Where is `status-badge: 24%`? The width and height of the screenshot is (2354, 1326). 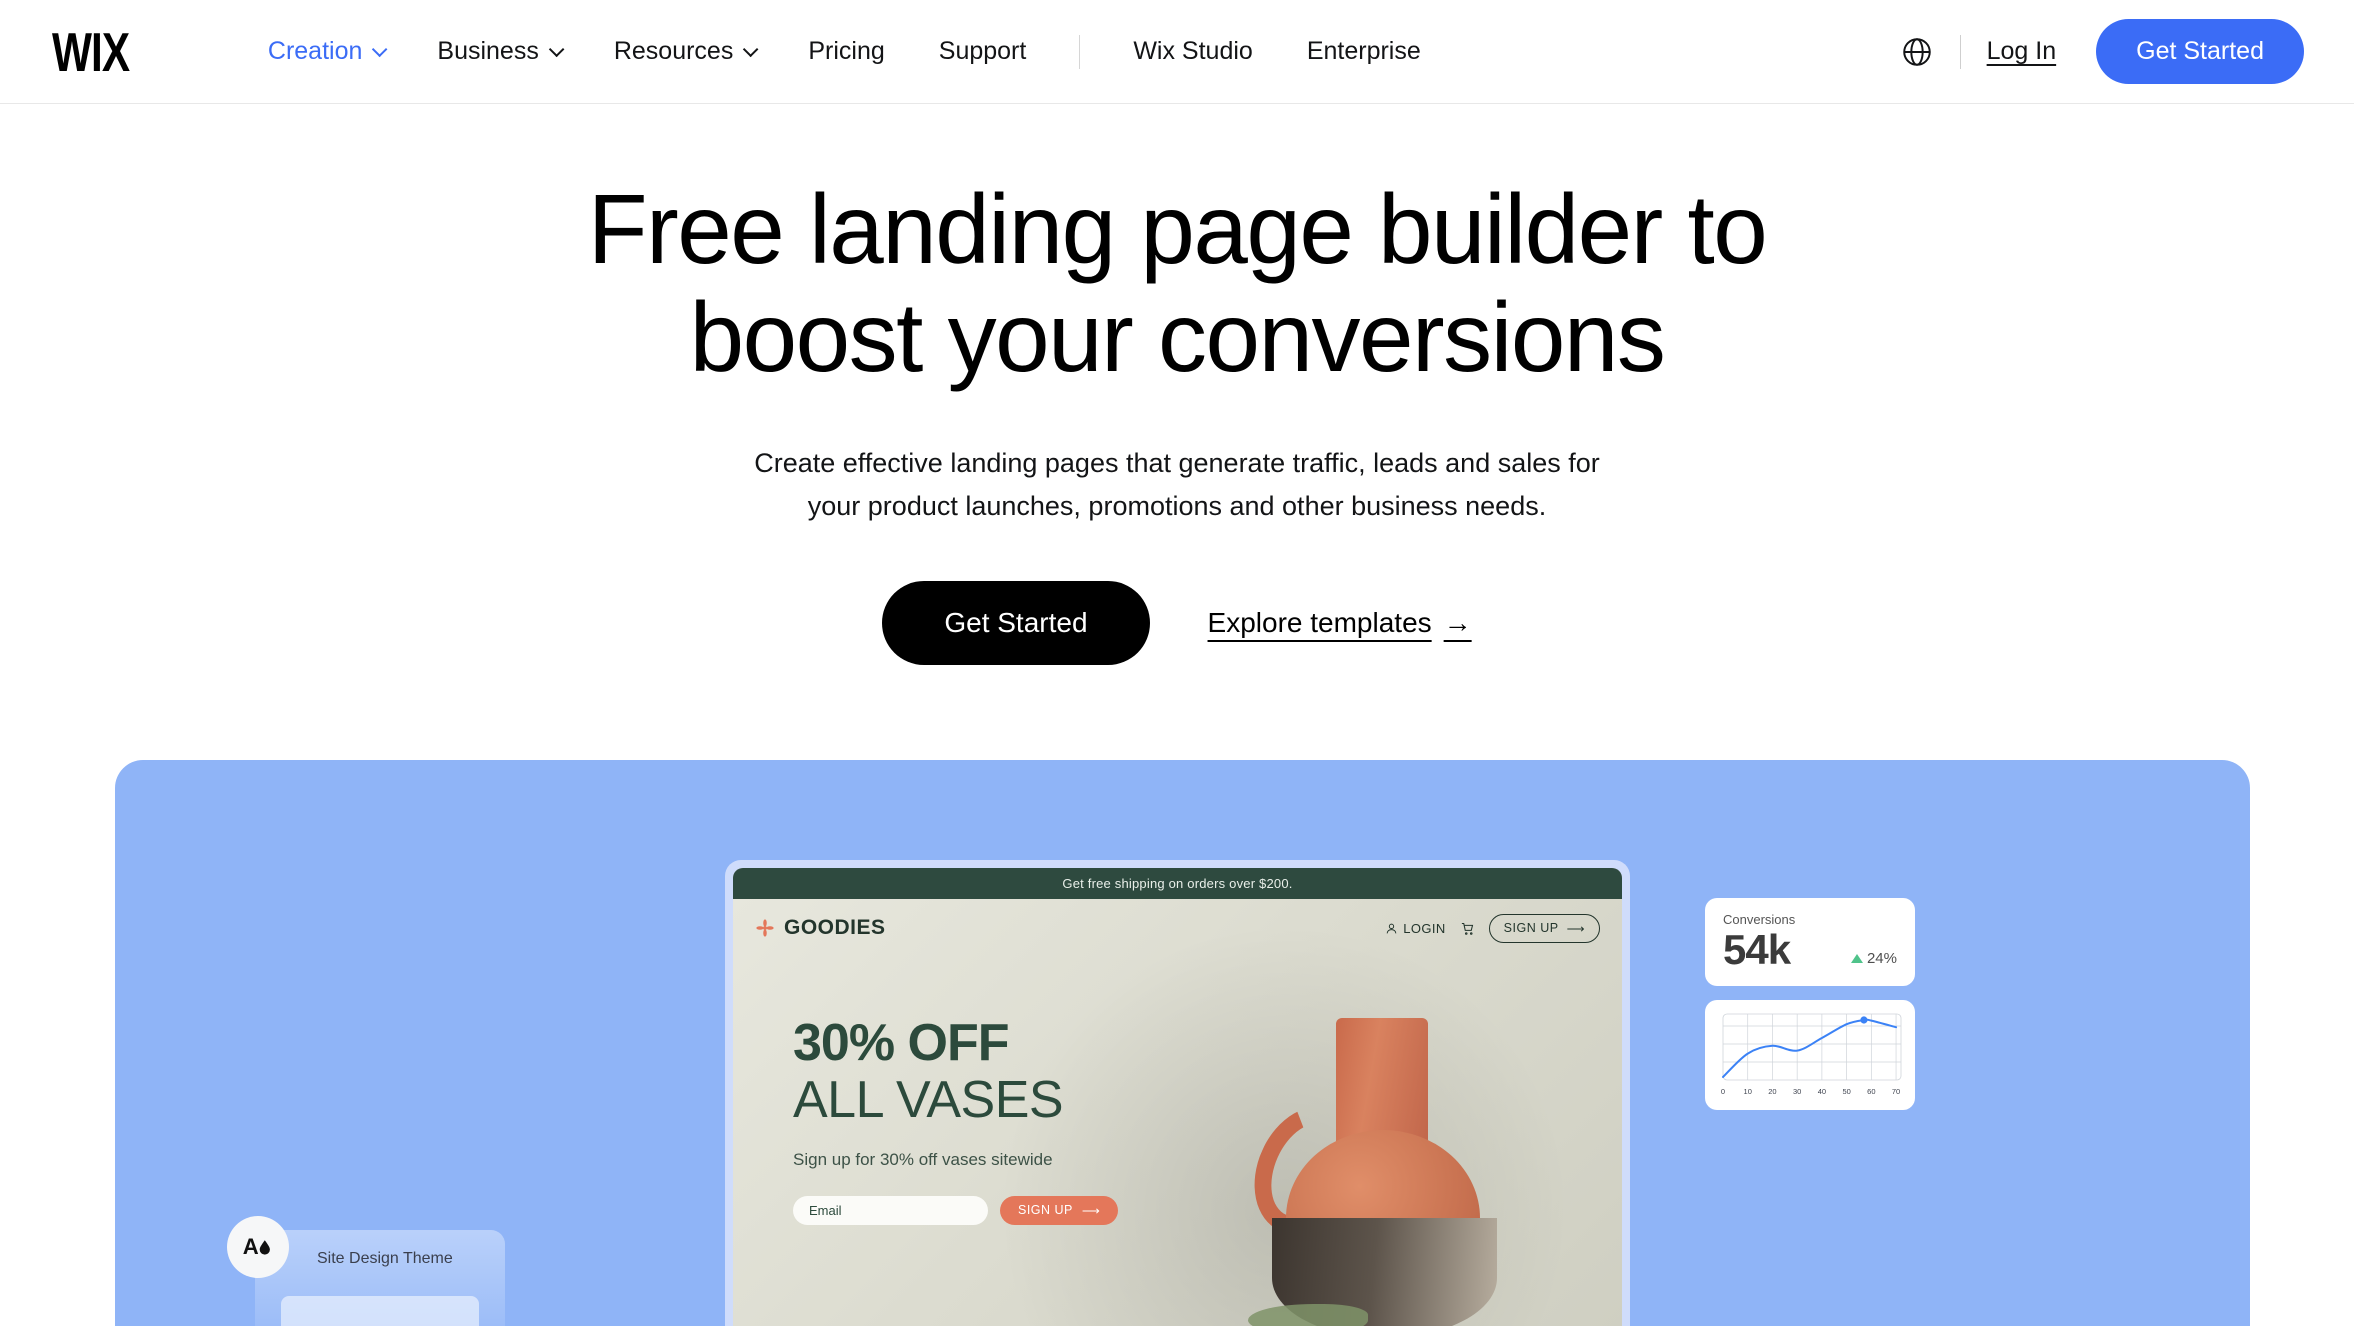
status-badge: 24% is located at coordinates (1873, 960).